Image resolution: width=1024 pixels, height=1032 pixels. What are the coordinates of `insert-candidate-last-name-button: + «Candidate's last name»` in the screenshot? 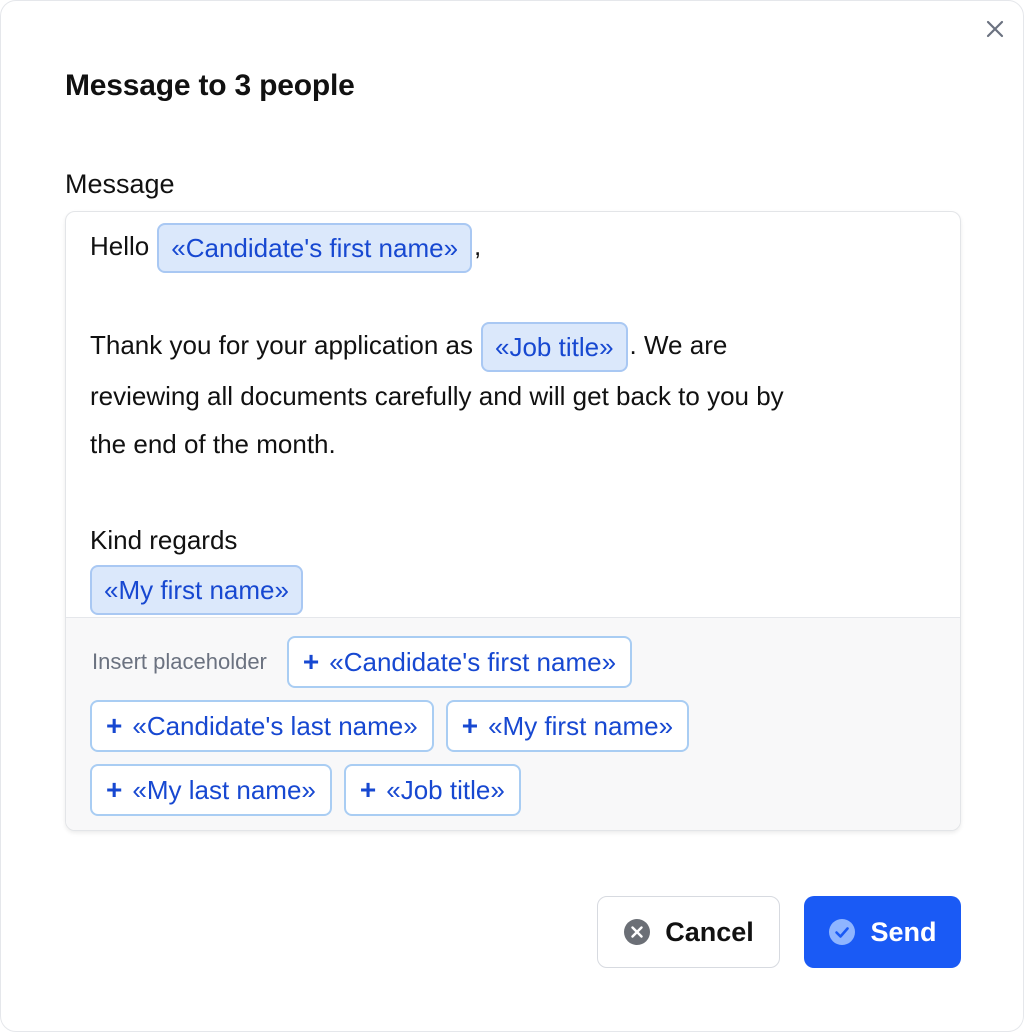 It's located at (262, 726).